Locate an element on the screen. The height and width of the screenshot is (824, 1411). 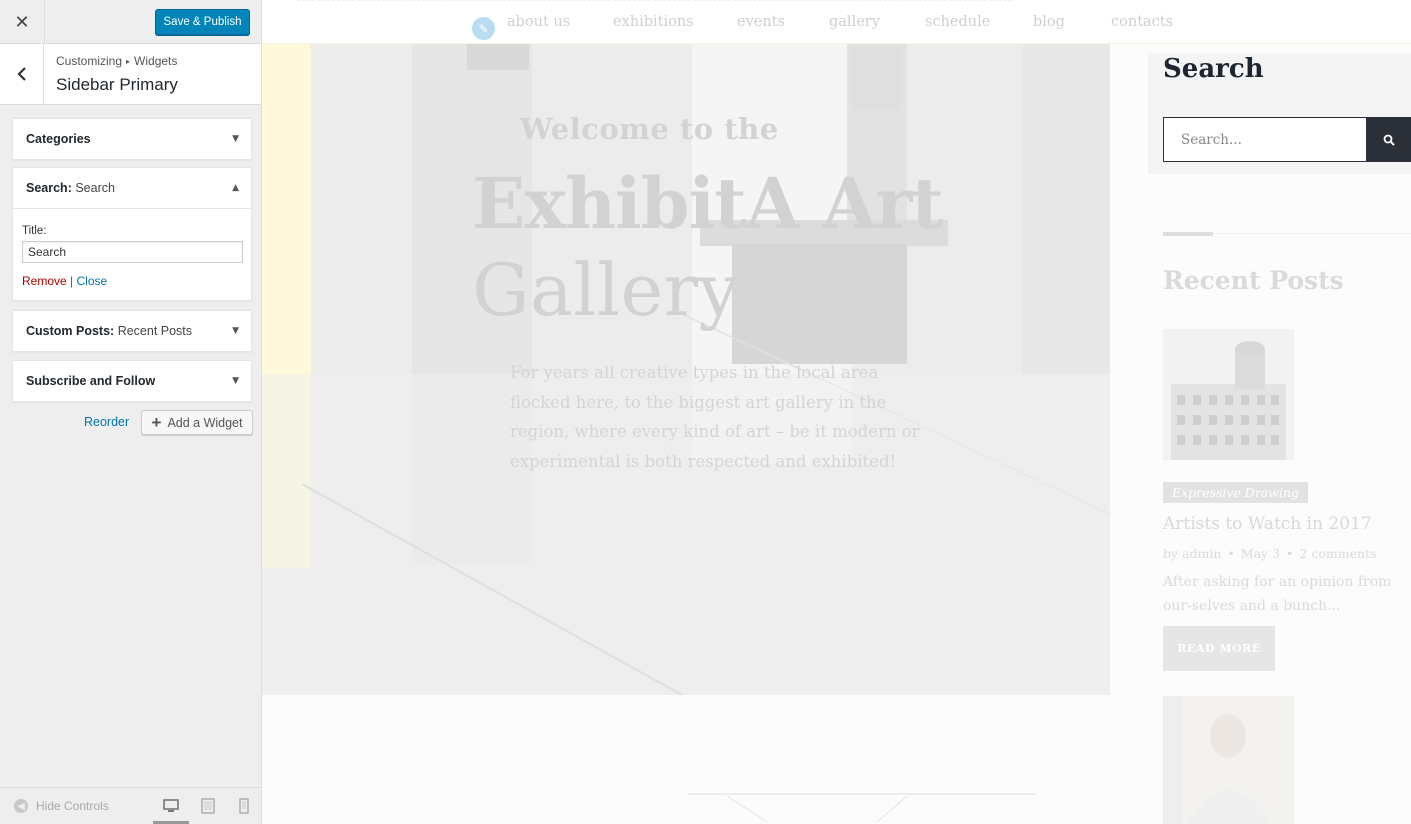
widget-header-custom-posts: Custom Posts: Recent Posts ▼ is located at coordinates (132, 331).